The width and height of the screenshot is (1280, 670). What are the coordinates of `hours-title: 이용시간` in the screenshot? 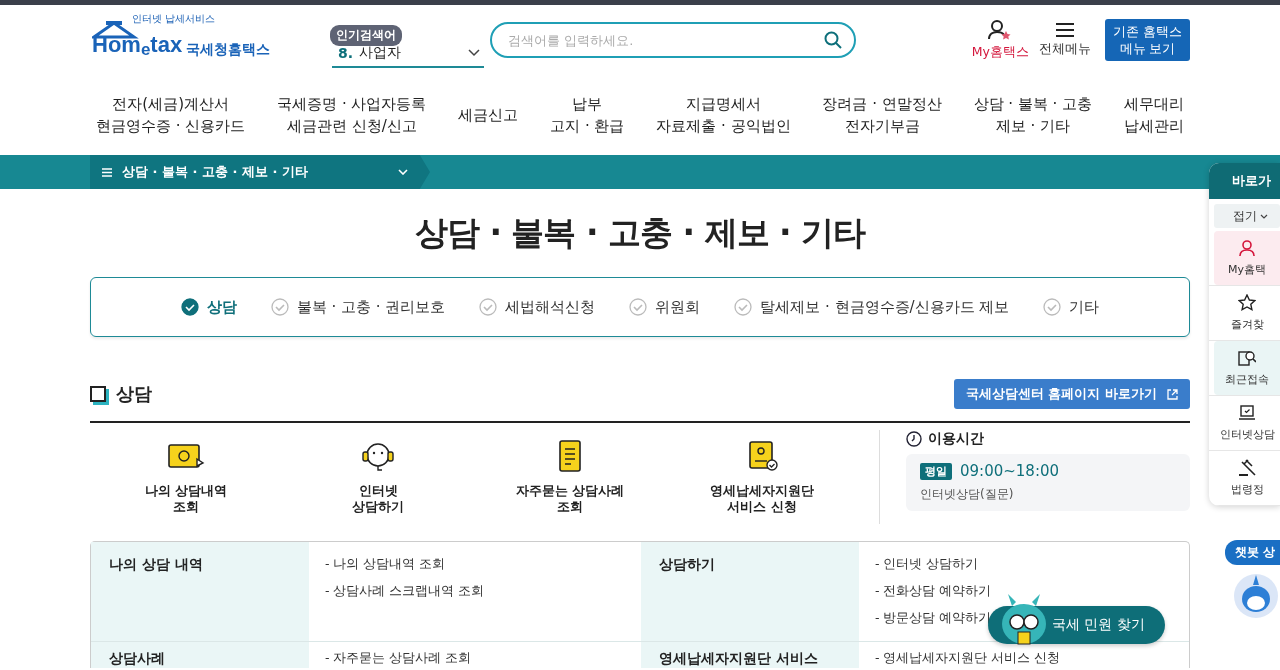 It's located at (956, 439).